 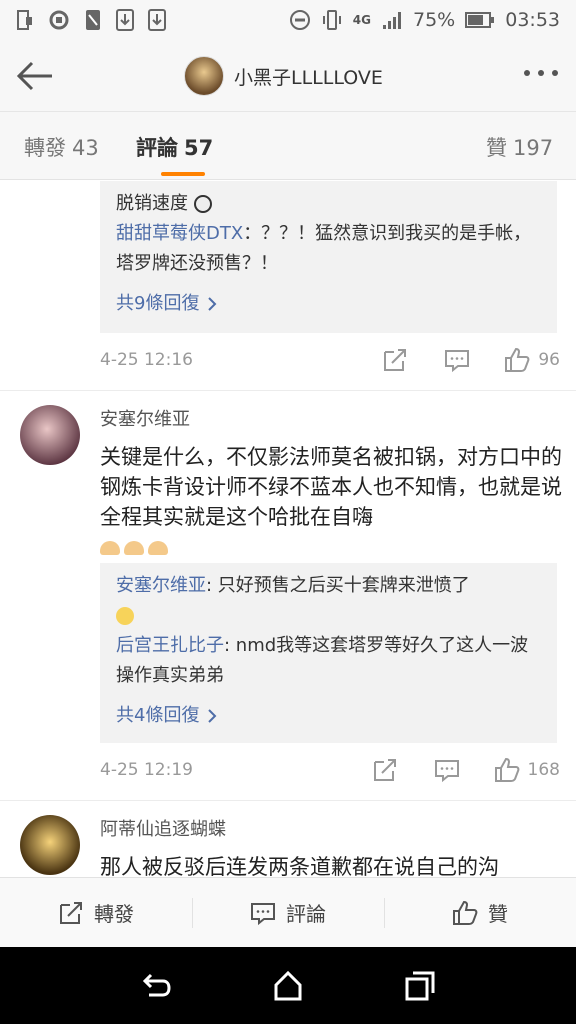 I want to click on comment-actions: 168, so click(x=466, y=770).